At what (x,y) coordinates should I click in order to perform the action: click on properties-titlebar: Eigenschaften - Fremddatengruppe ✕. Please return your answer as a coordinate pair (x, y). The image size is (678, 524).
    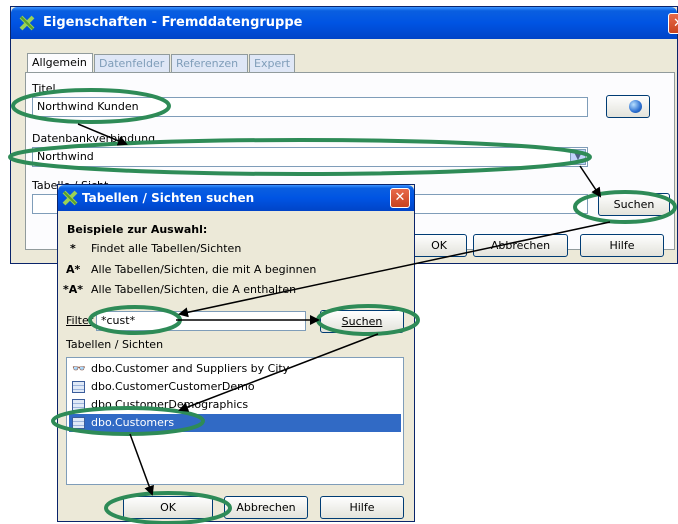
    Looking at the image, I should click on (344, 23).